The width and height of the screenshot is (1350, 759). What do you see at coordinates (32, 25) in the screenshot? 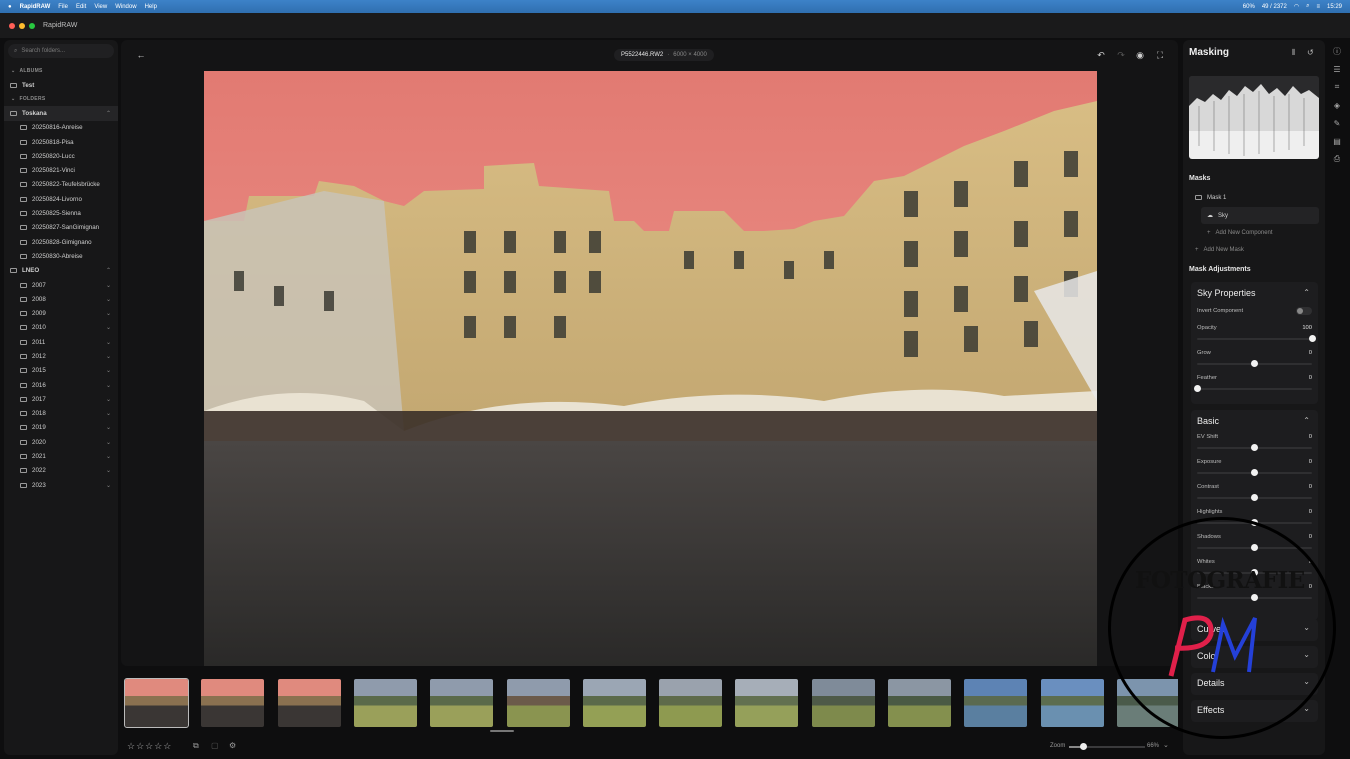
I see `zoom-window-button` at bounding box center [32, 25].